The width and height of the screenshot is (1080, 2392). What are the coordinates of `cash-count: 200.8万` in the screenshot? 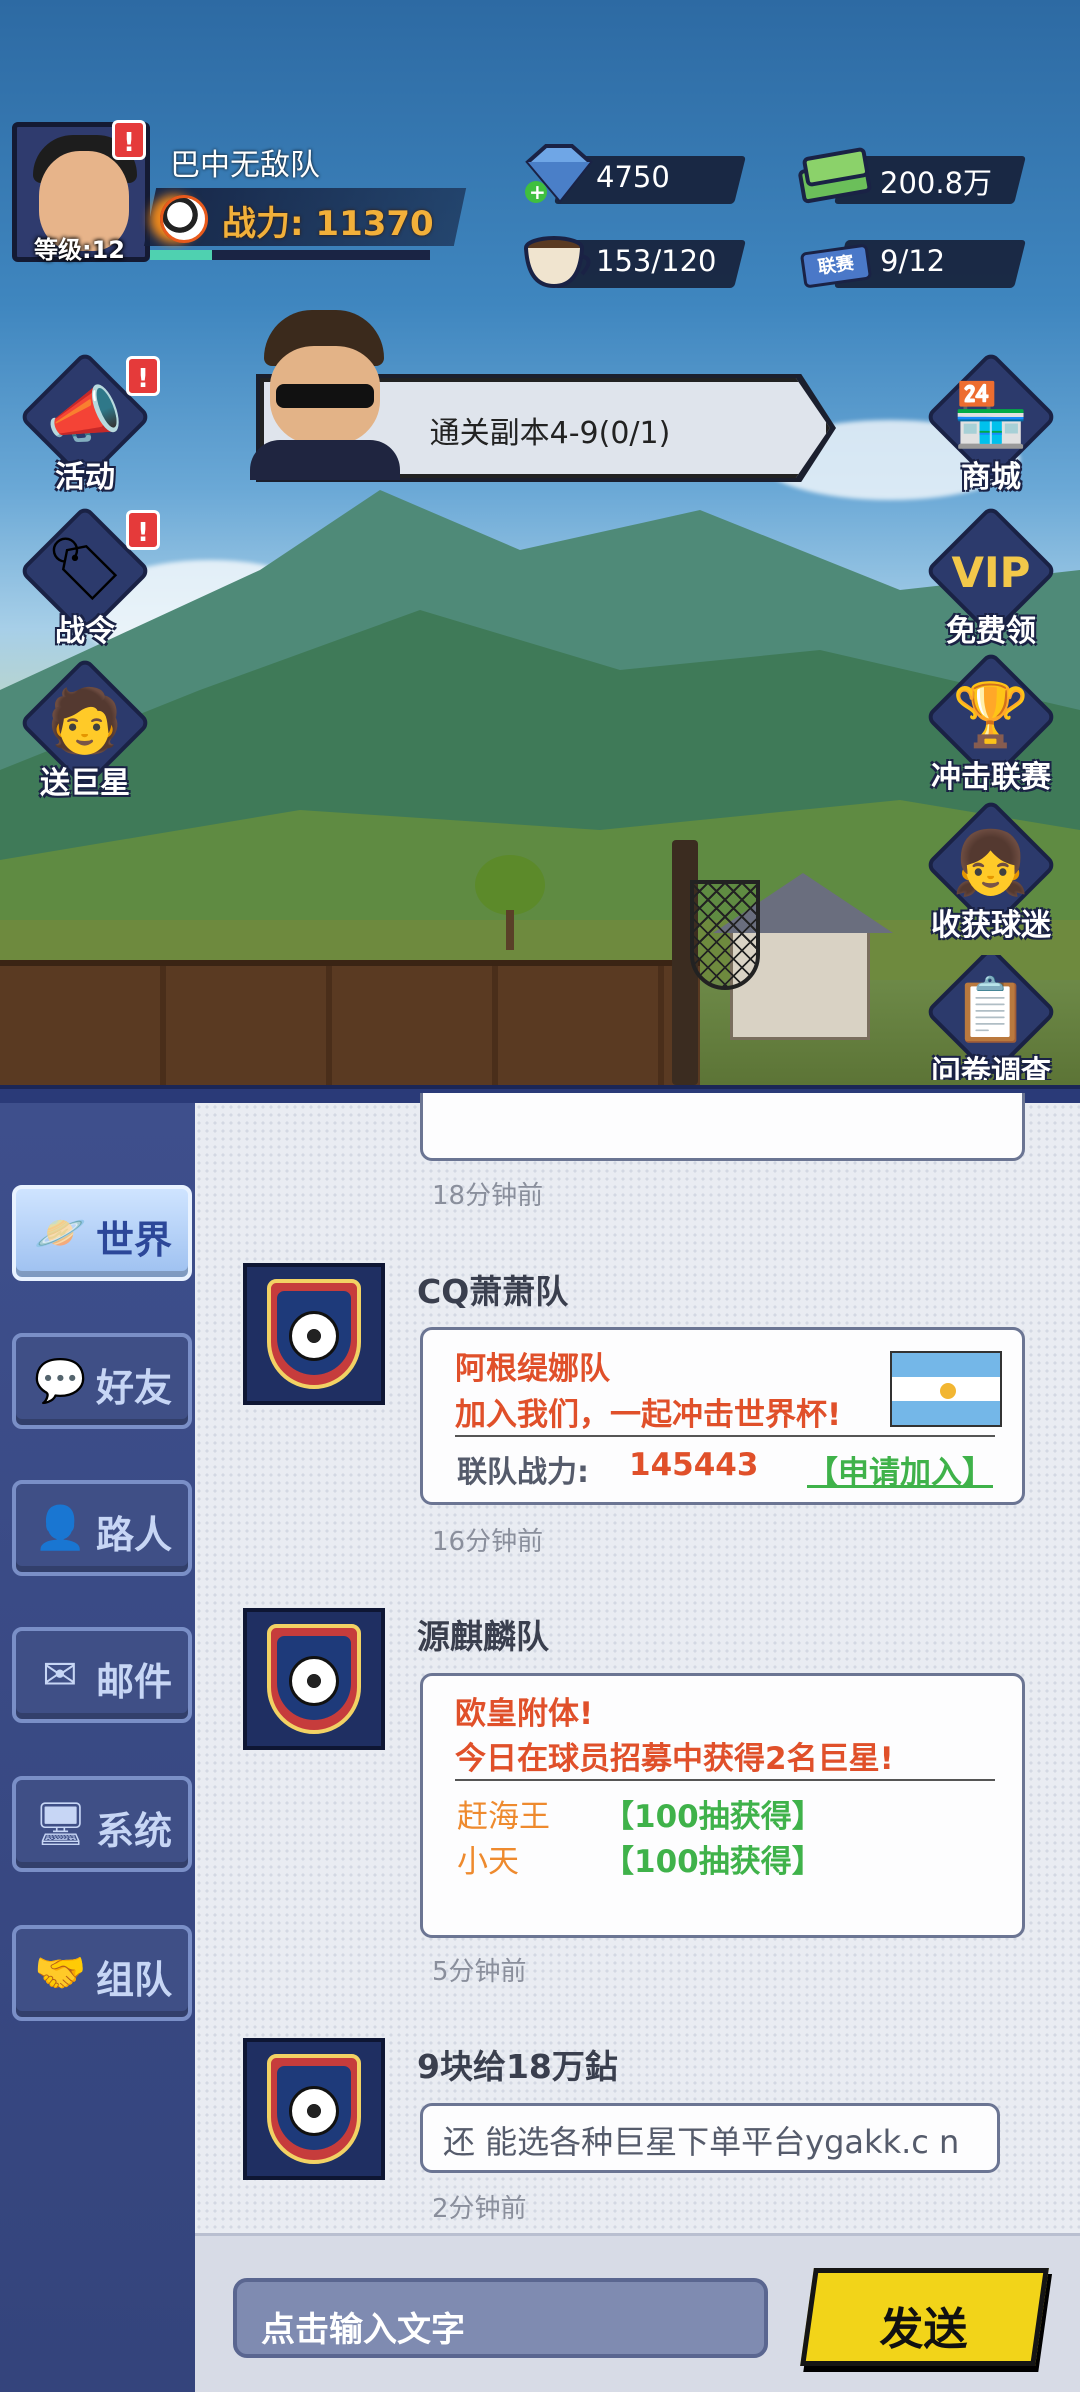 It's located at (936, 183).